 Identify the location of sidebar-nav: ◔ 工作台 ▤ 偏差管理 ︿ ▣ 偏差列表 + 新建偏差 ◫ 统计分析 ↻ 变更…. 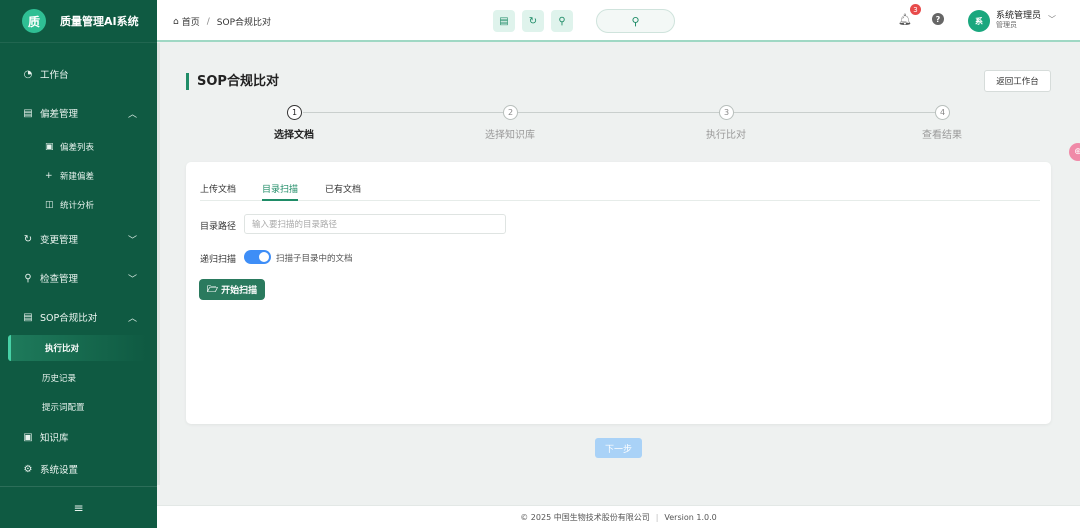
(78, 263).